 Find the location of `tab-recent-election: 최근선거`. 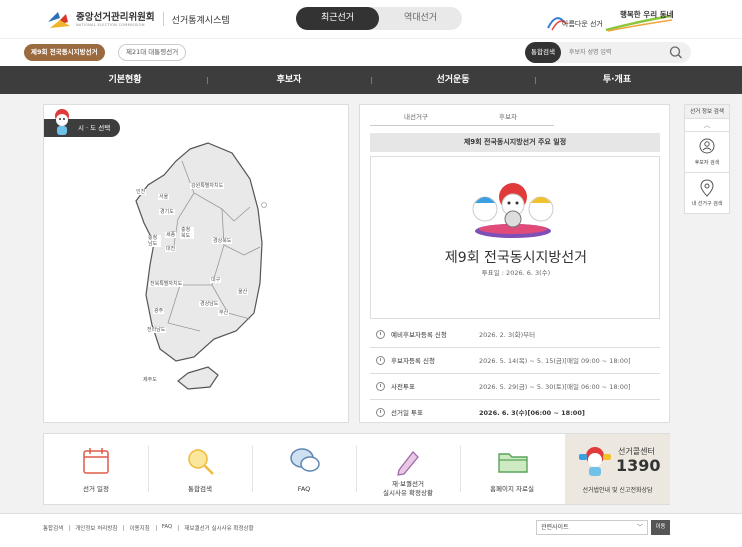

tab-recent-election: 최근선거 is located at coordinates (337, 18).